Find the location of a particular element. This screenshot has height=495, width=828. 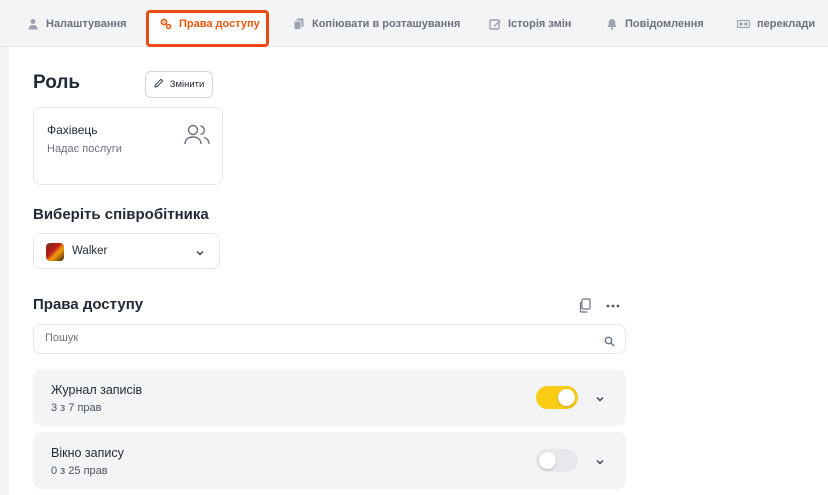

tab-label: Копіювати в розташування is located at coordinates (386, 23).